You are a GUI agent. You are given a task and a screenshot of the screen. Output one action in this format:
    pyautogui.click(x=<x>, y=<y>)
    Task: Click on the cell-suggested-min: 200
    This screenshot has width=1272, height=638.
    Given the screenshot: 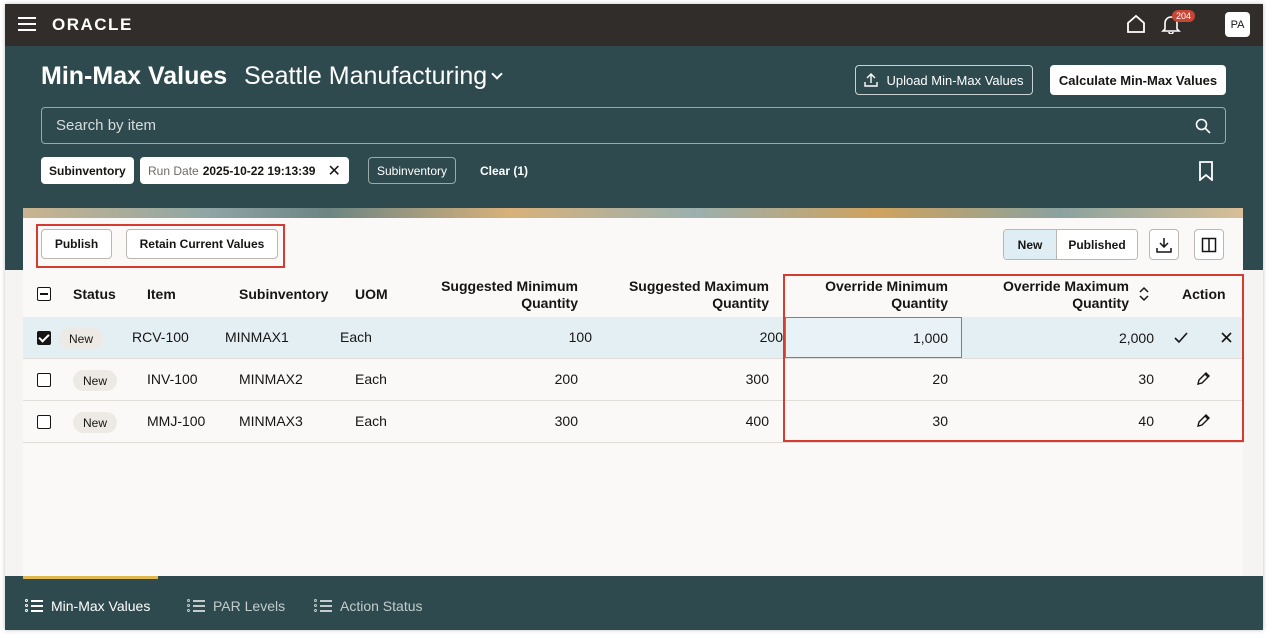 What is the action you would take?
    pyautogui.click(x=566, y=379)
    